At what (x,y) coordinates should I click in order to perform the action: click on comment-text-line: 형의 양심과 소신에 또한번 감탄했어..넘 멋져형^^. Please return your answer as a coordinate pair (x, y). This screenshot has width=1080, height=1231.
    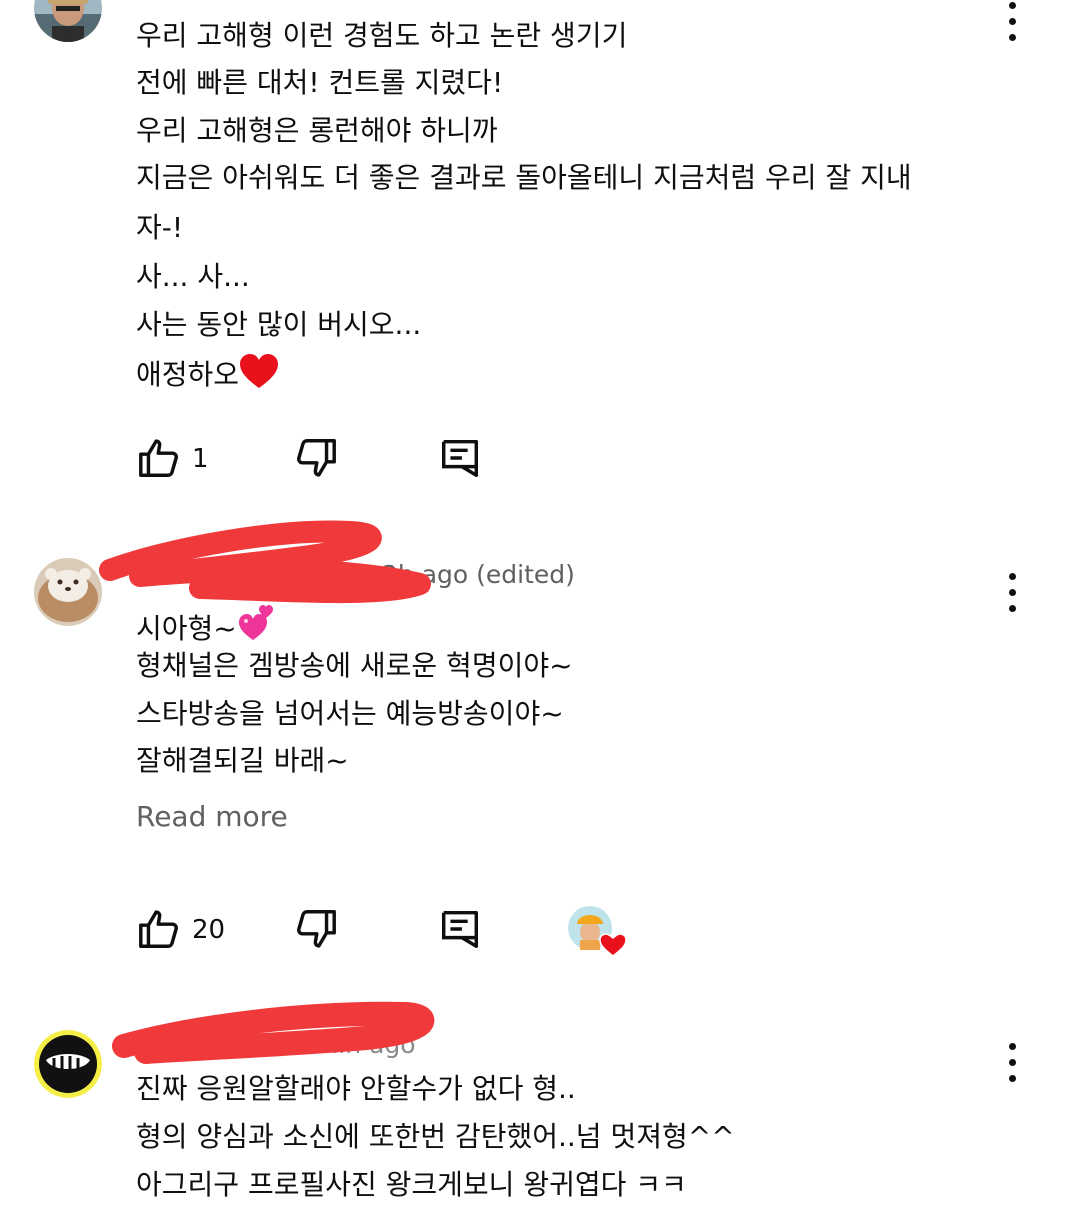
    Looking at the image, I should click on (435, 1136).